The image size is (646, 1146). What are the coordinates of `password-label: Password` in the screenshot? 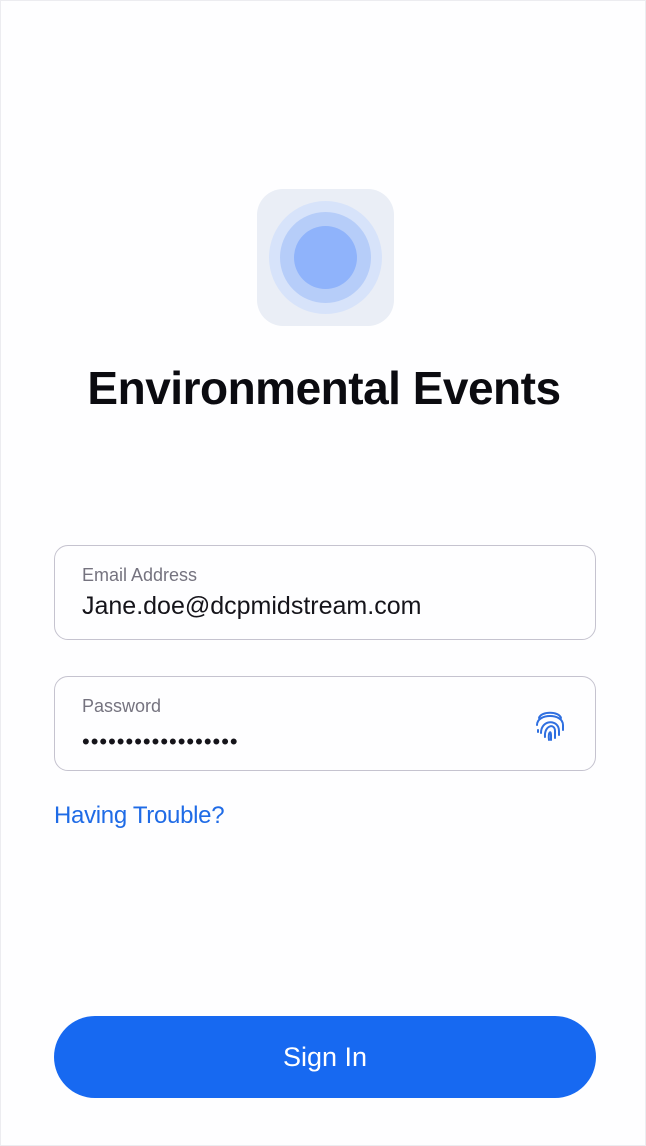 It's located at (122, 706).